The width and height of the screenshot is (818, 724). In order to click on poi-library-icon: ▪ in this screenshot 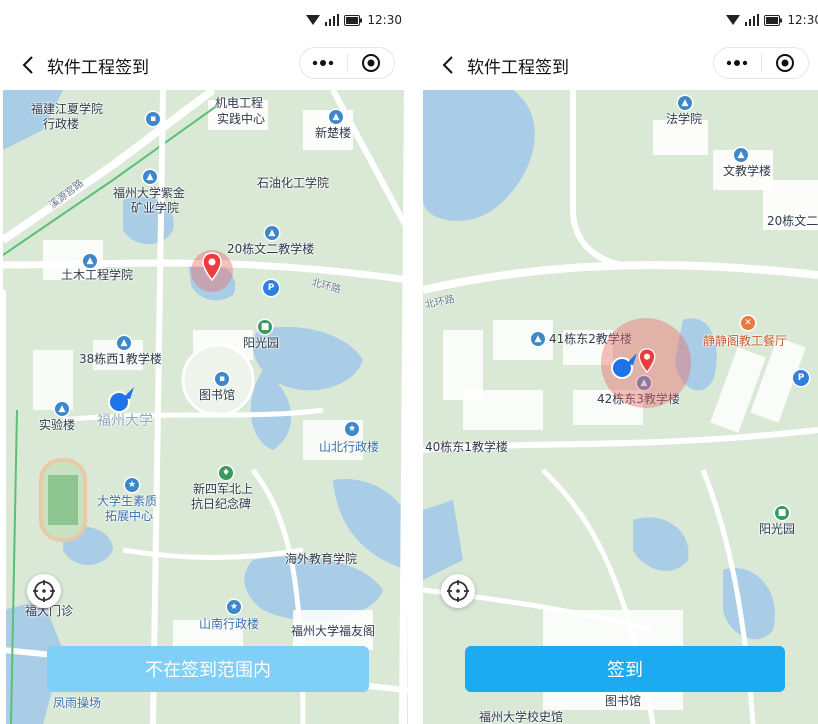, I will do `click(222, 379)`.